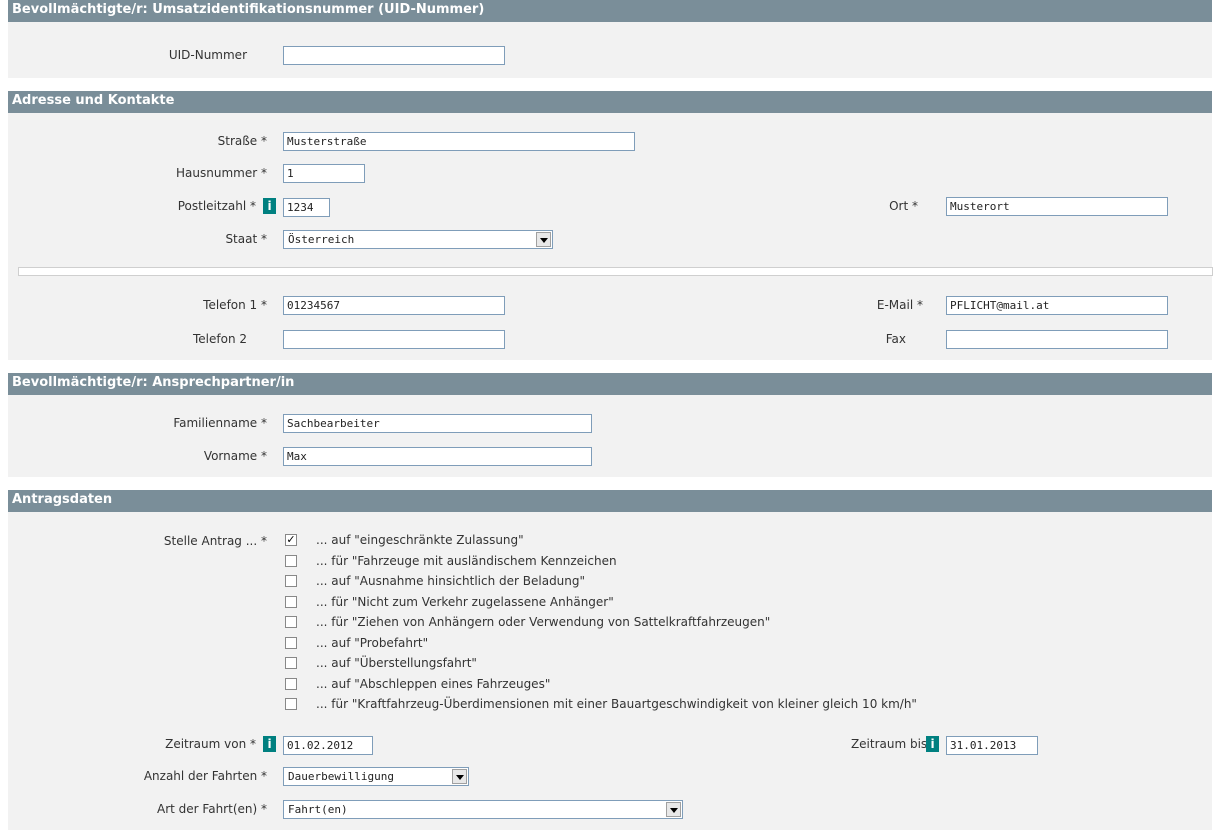 This screenshot has width=1213, height=830. I want to click on street-input, so click(459, 141).